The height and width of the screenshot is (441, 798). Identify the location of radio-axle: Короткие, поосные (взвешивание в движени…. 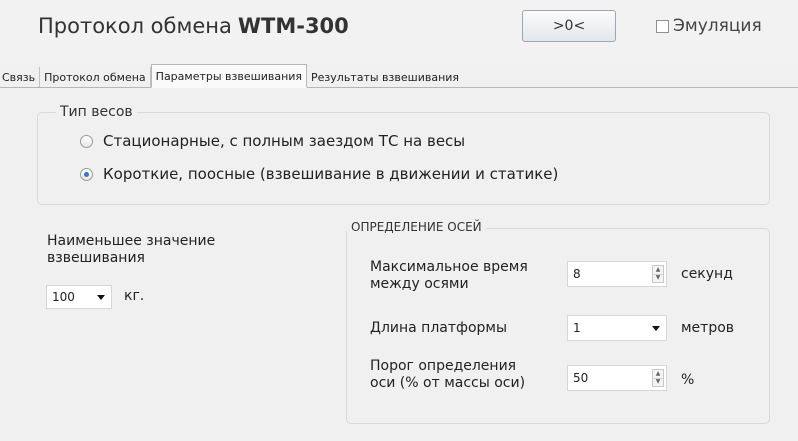
(319, 174).